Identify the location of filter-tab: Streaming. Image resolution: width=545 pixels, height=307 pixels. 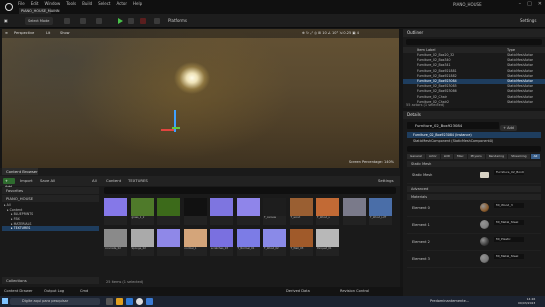
(519, 156).